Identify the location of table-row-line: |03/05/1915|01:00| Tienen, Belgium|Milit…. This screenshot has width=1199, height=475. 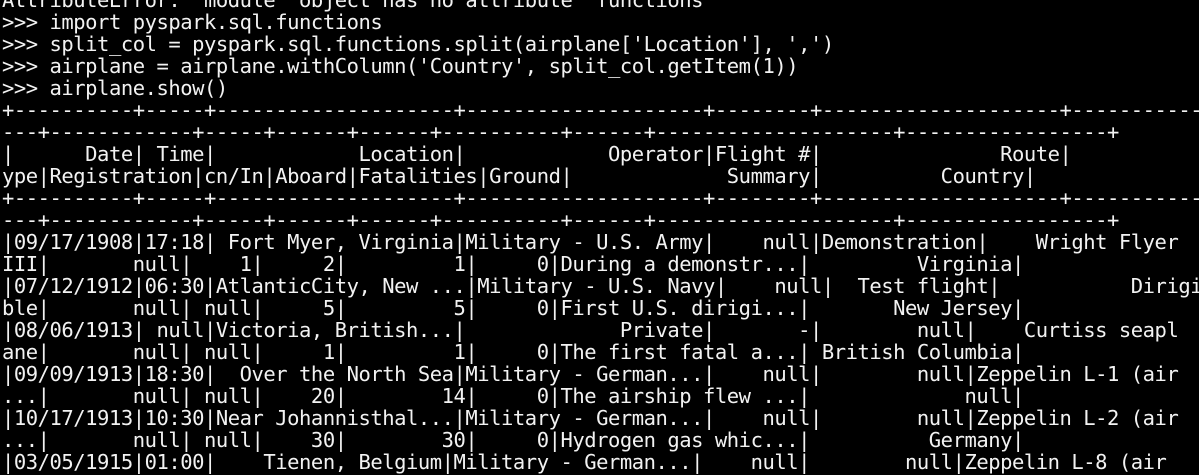
(584, 462).